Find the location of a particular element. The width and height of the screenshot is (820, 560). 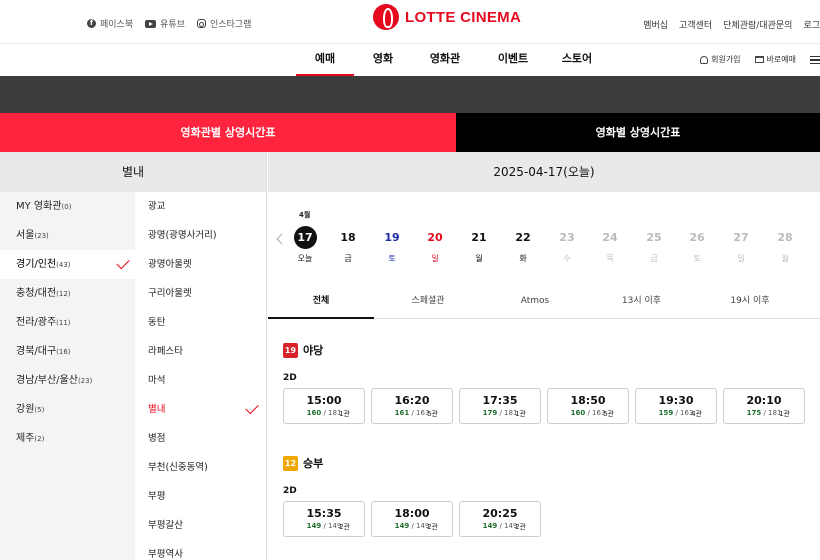

region-name: 제주 is located at coordinates (25, 438).